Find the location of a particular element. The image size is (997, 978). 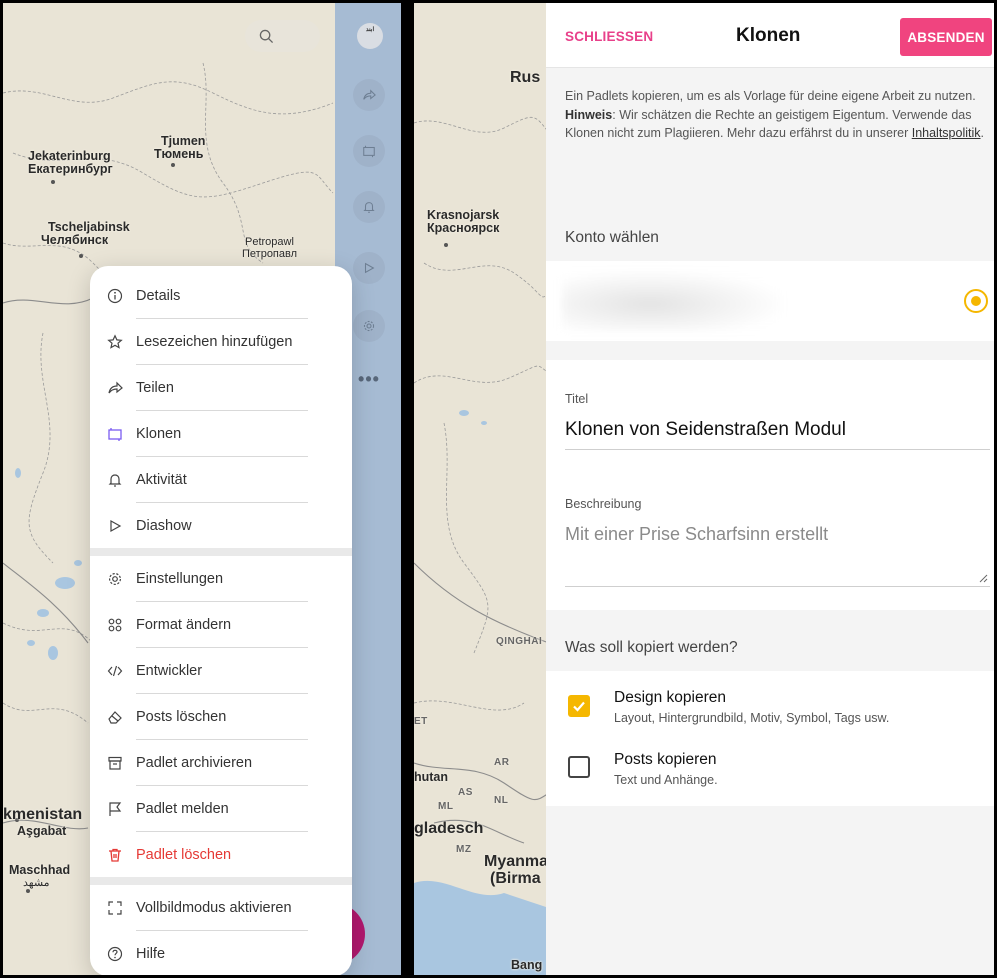

map-label: Rus is located at coordinates (525, 77).